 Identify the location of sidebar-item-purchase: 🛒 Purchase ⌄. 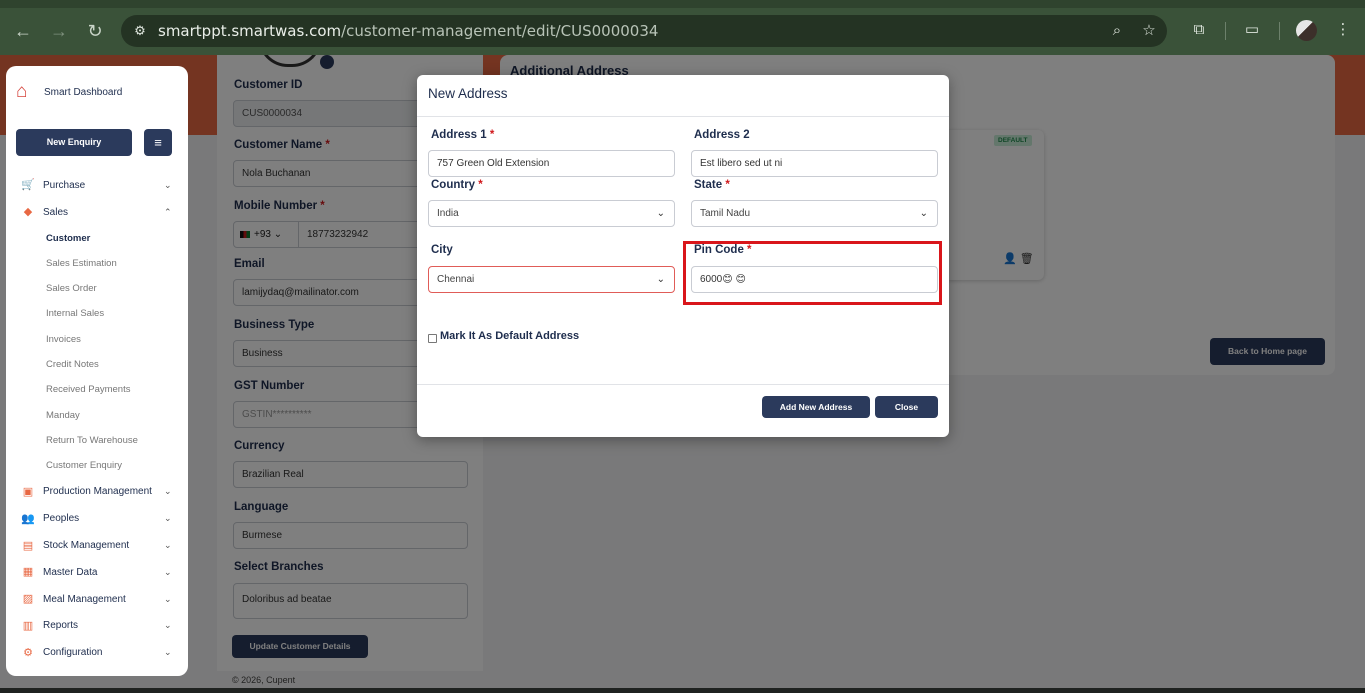
(97, 185).